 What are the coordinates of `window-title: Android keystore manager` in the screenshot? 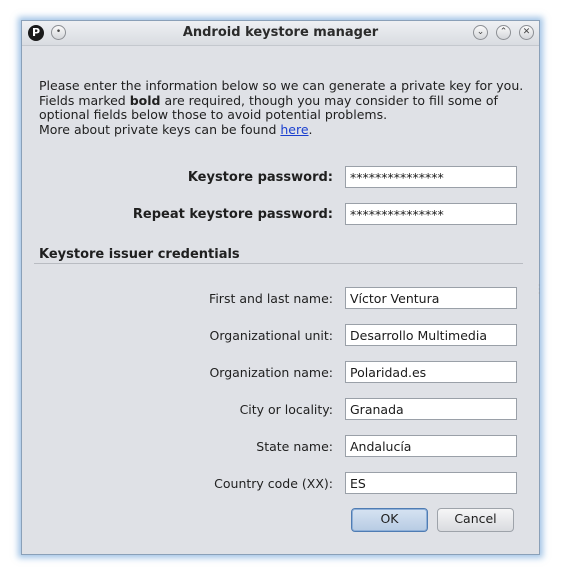 It's located at (280, 32).